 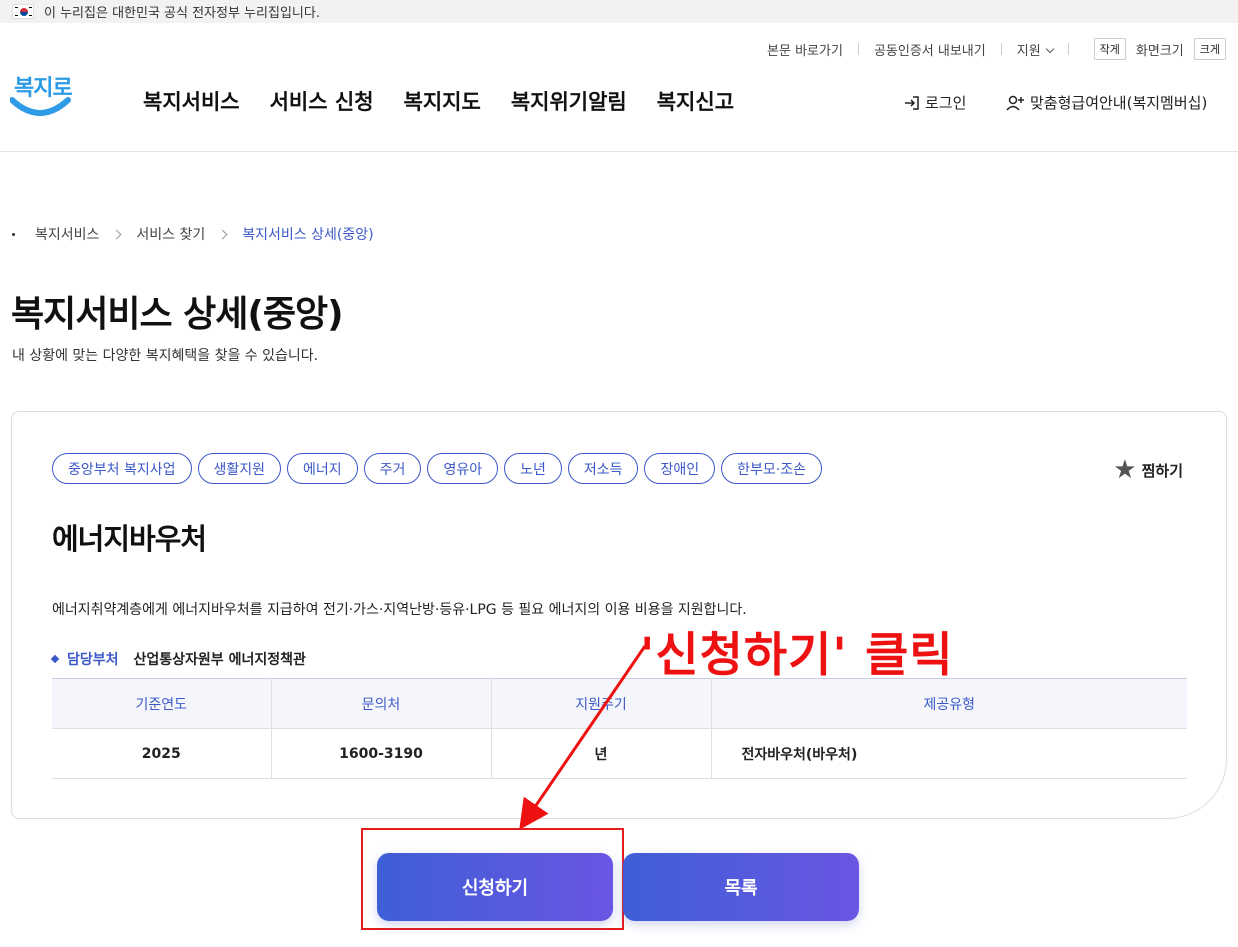 What do you see at coordinates (601, 703) in the screenshot?
I see `column-header: 지원주기` at bounding box center [601, 703].